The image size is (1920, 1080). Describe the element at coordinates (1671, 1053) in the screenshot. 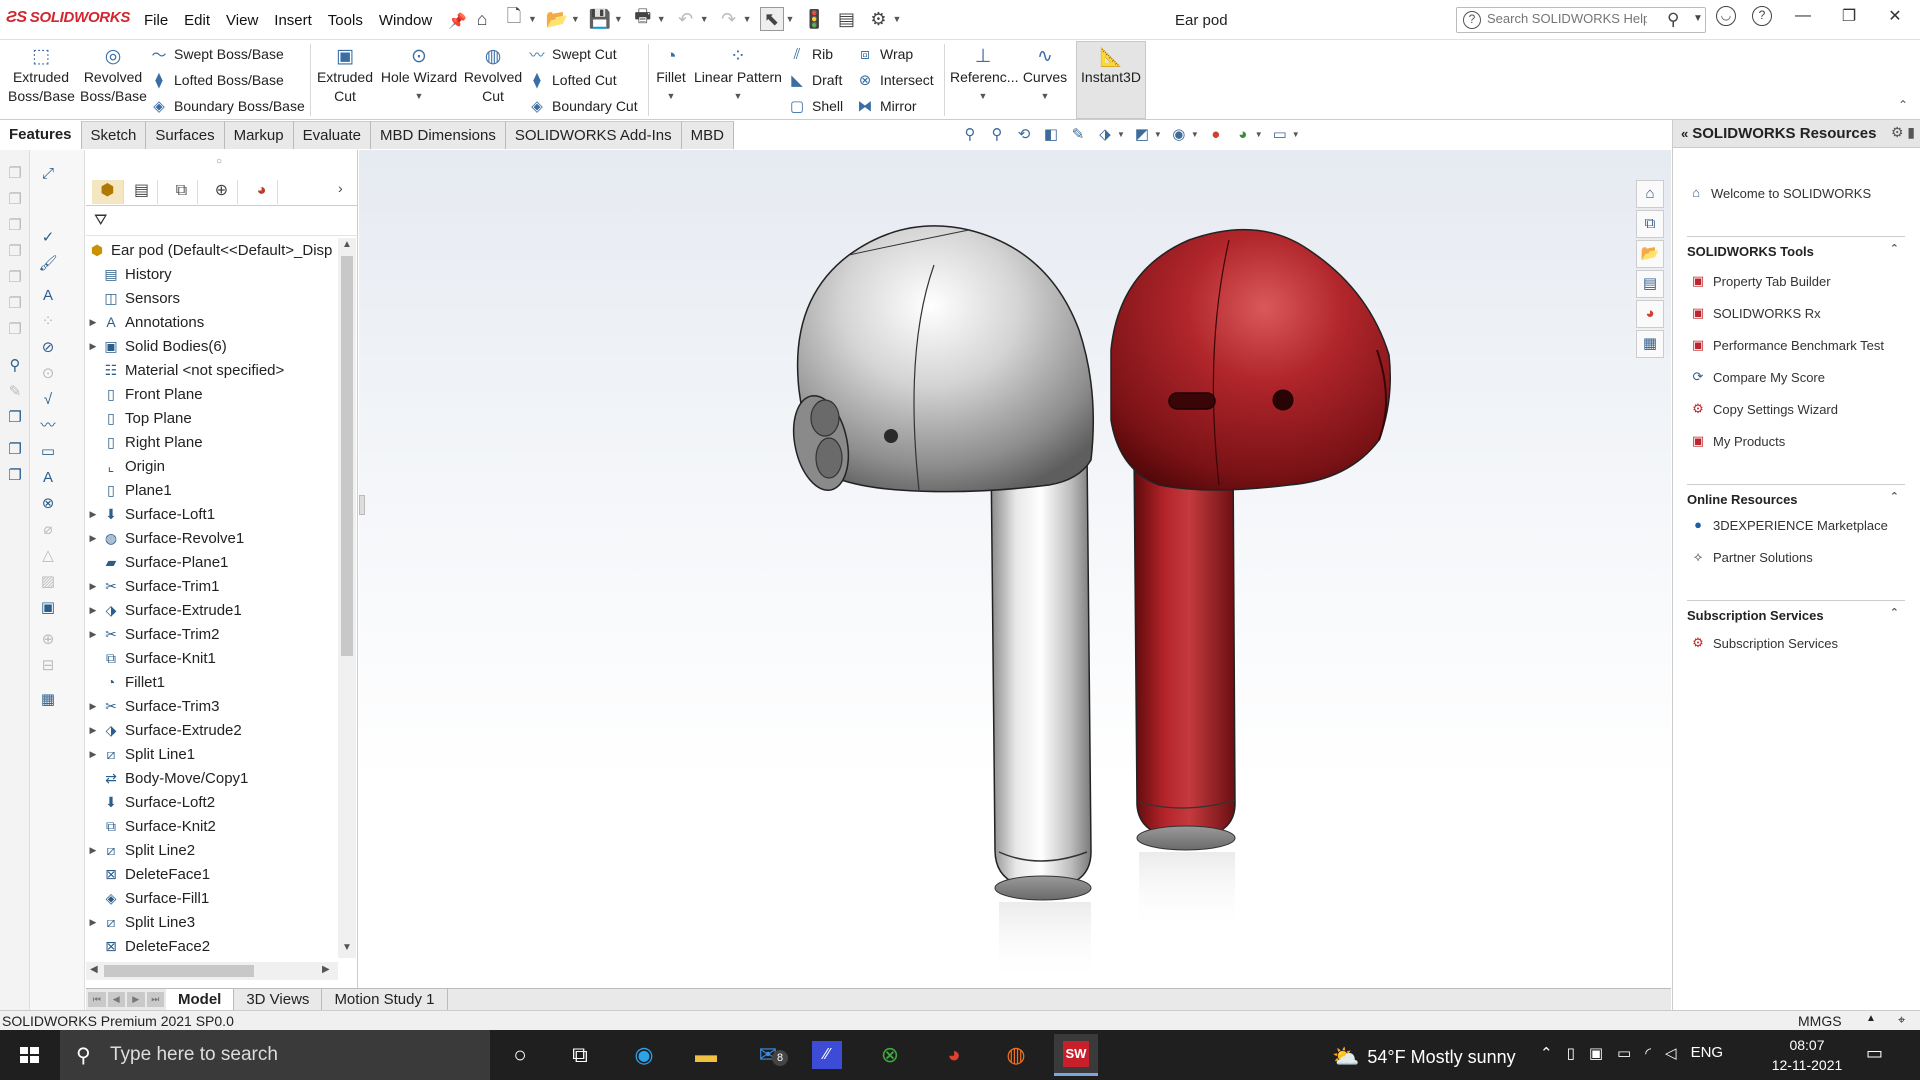

I see `volume-icon: ◁` at that location.